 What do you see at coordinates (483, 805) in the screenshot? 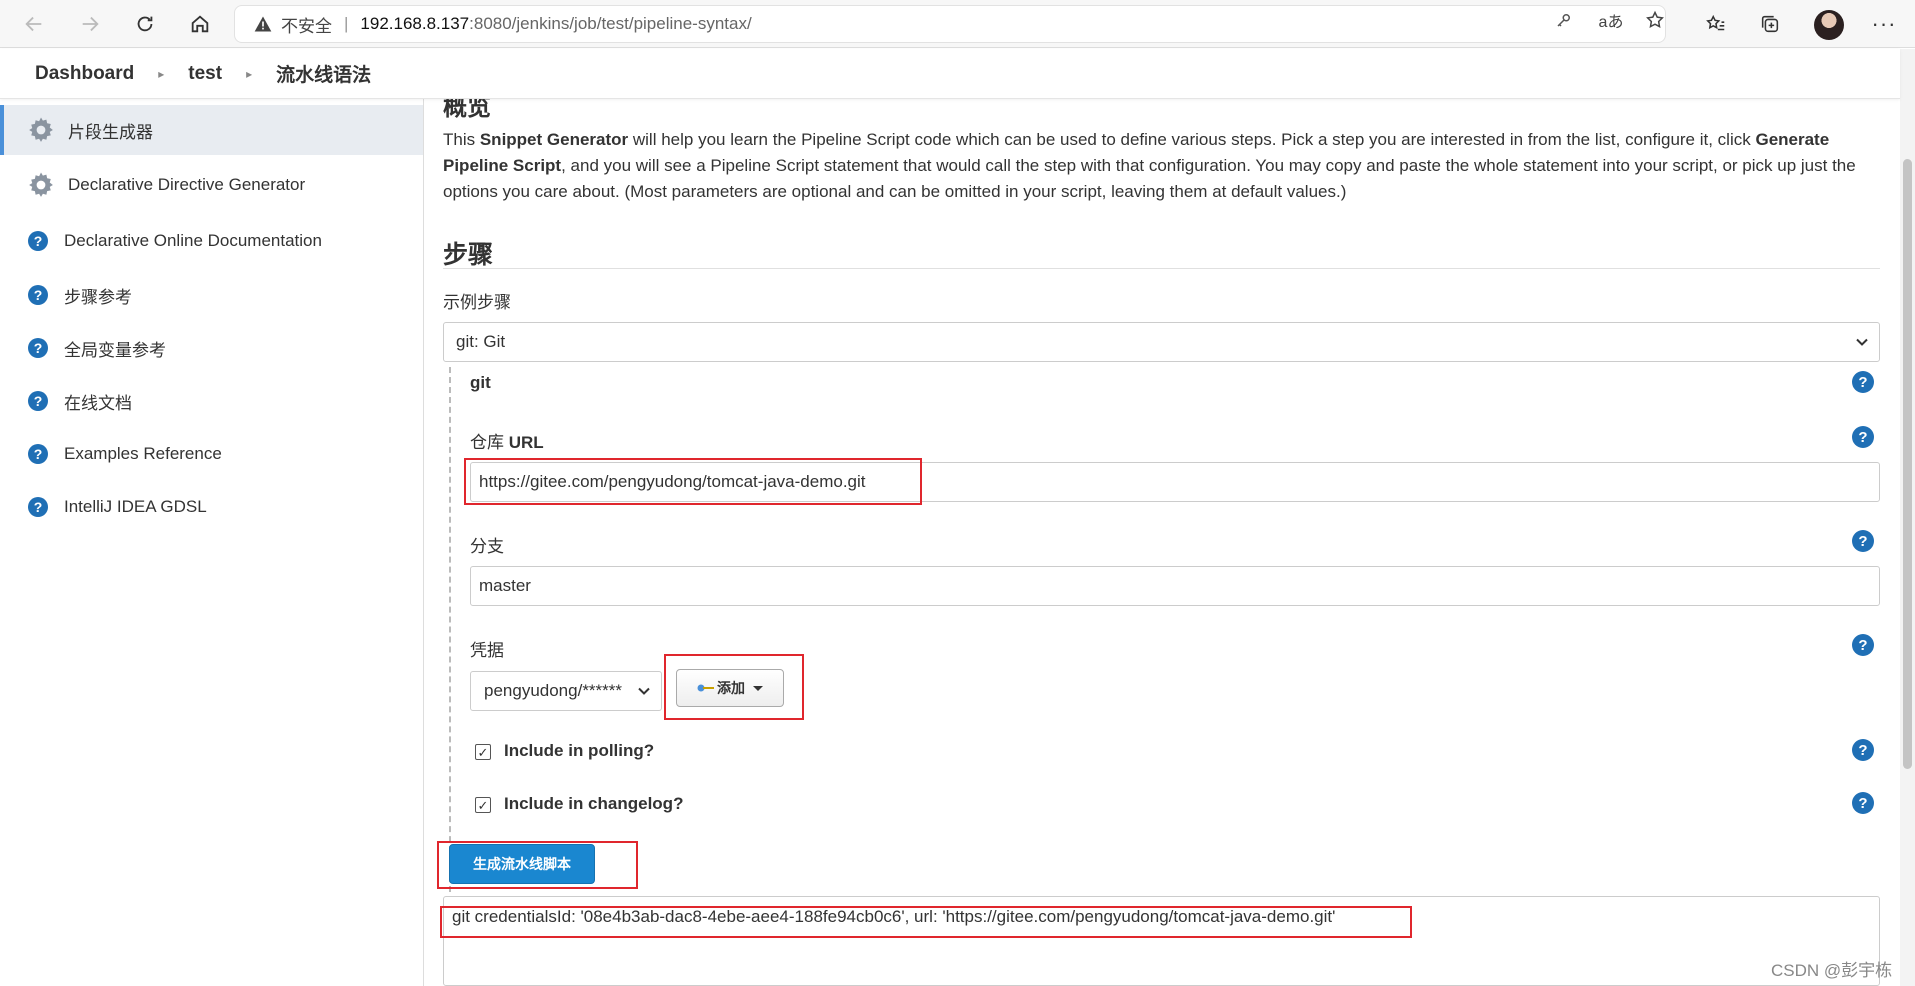
I see `include-changelog-checkbox: ✓` at bounding box center [483, 805].